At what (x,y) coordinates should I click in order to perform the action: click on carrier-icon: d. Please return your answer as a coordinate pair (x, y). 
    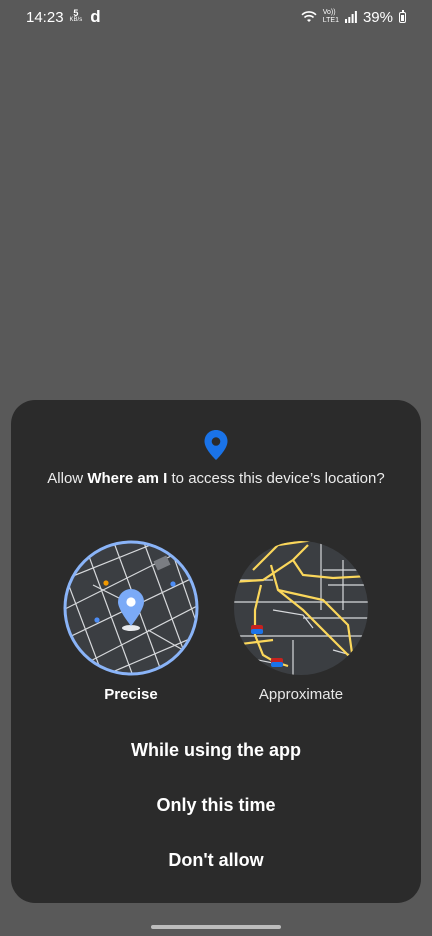
    Looking at the image, I should click on (95, 16).